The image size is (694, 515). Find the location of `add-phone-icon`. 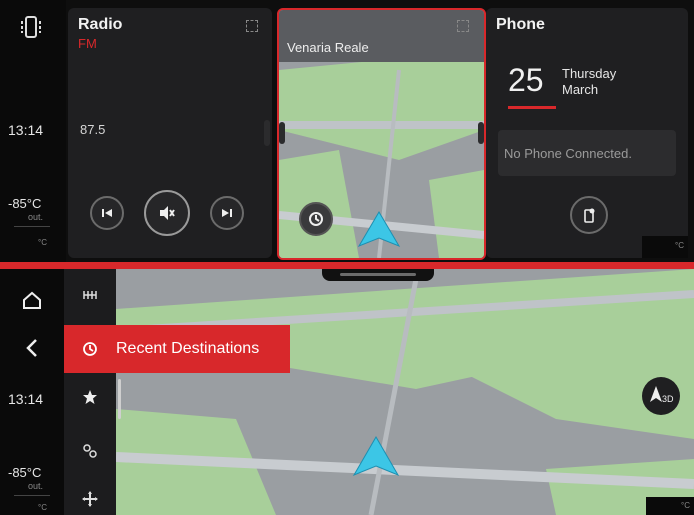

add-phone-icon is located at coordinates (589, 215).